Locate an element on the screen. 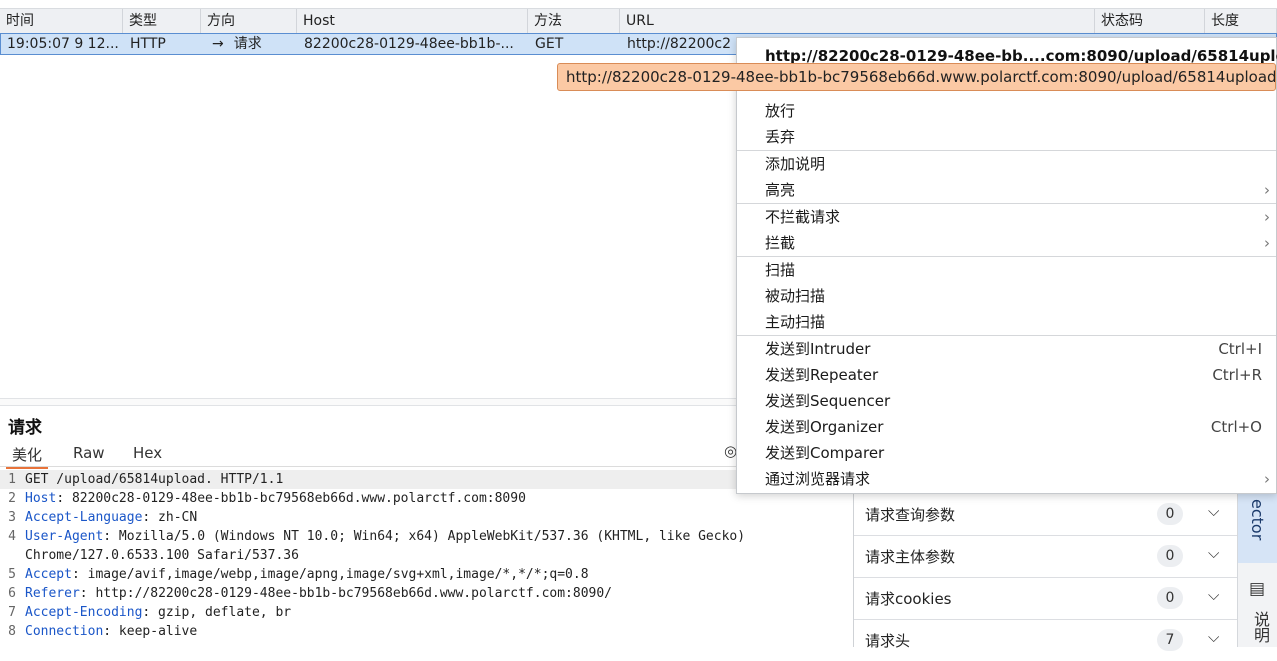  code-line: 7 Accept-Encoding: gzip, deflate, br is located at coordinates (425, 612).